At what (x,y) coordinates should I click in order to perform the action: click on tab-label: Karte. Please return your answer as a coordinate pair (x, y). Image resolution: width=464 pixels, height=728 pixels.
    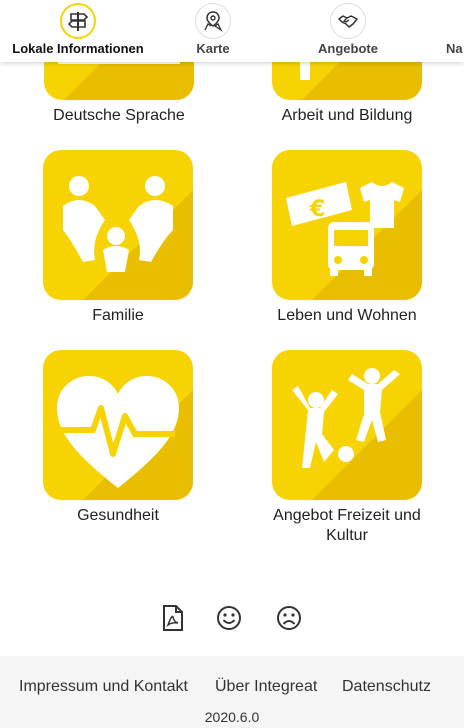
    Looking at the image, I should click on (213, 48).